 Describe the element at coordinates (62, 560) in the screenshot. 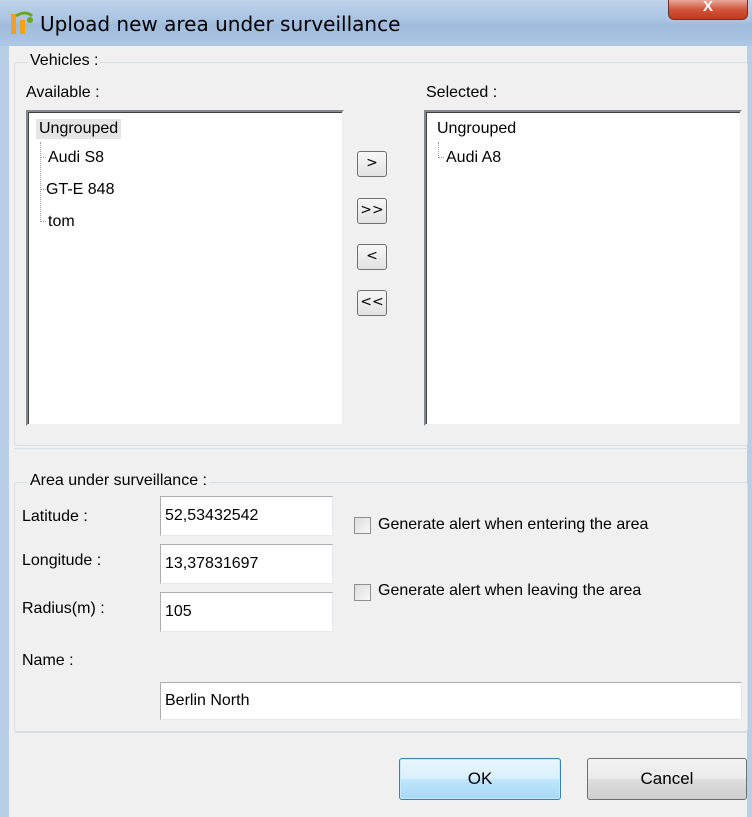

I see `longitude-label: Longitude :` at that location.